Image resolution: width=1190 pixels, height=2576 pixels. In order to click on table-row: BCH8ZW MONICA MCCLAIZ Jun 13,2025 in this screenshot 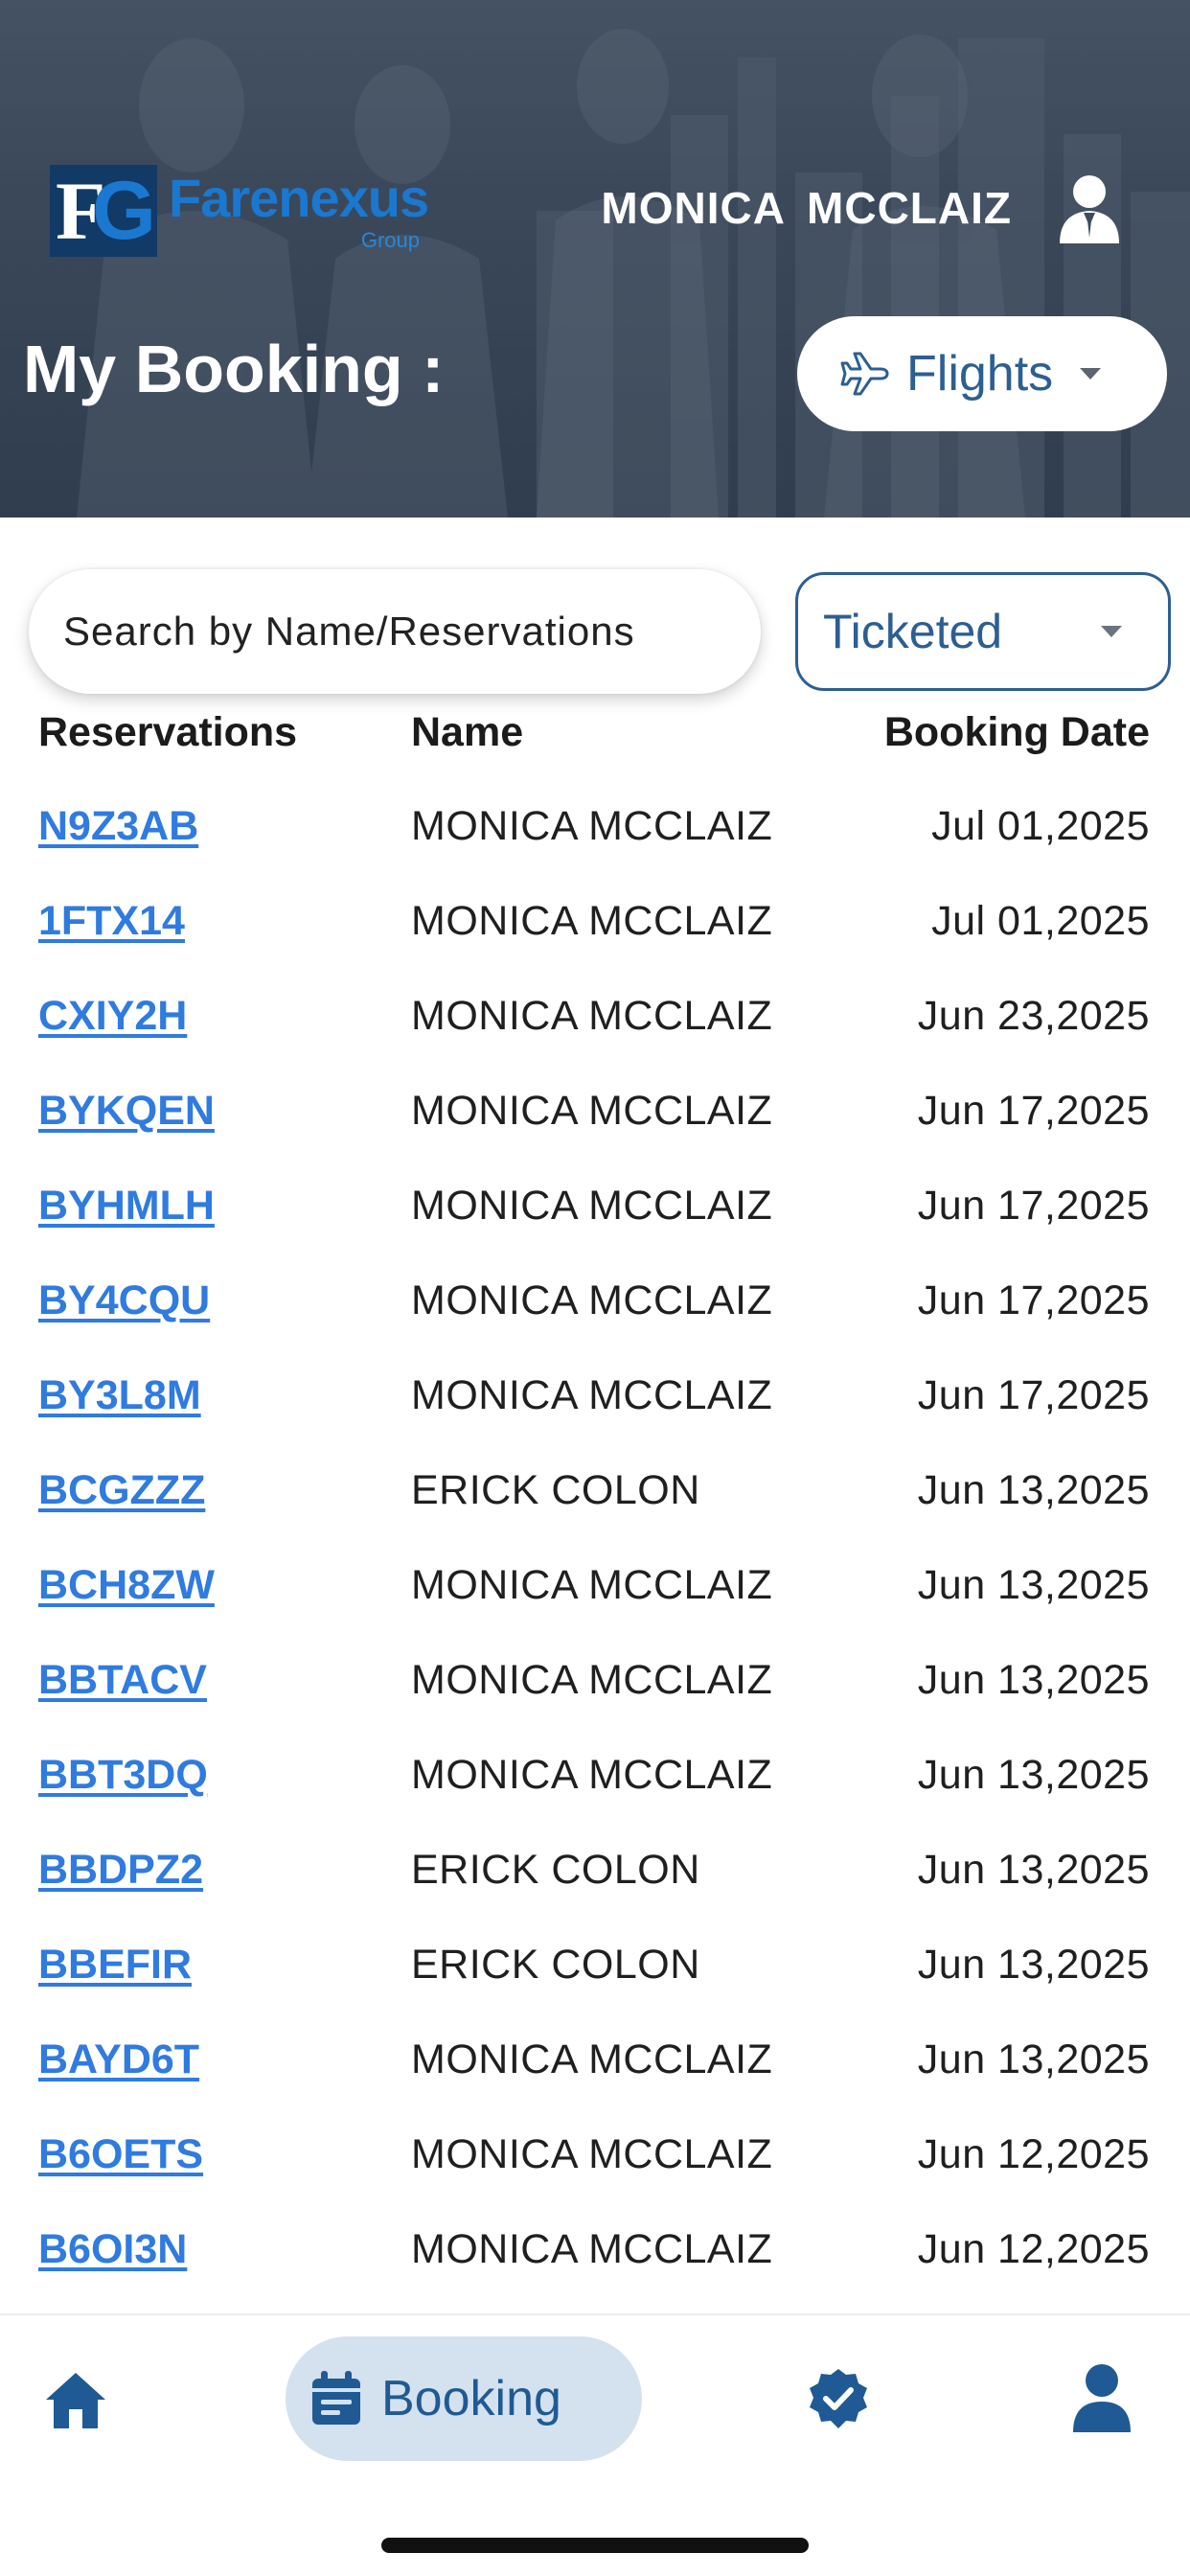, I will do `click(595, 1599)`.